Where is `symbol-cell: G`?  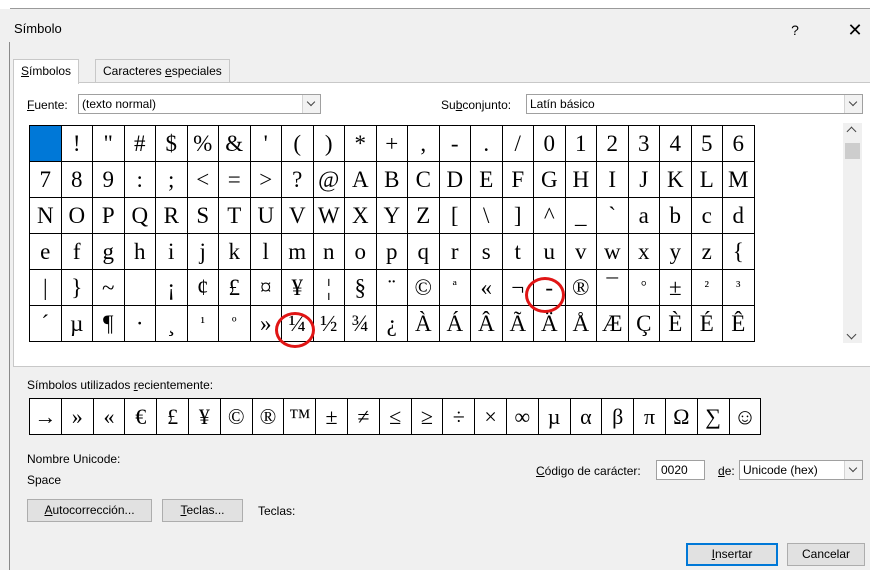 symbol-cell: G is located at coordinates (550, 180).